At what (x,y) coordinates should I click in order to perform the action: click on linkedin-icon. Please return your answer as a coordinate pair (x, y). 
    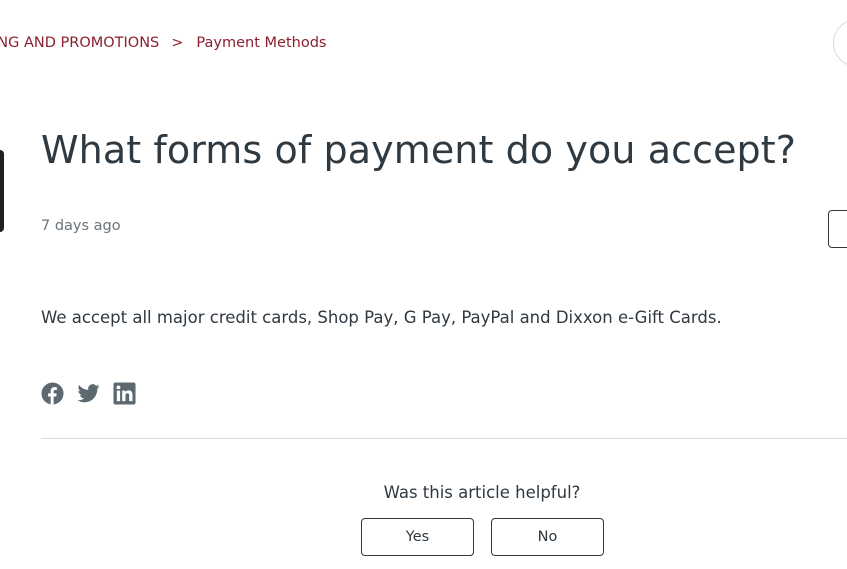
    Looking at the image, I should click on (124, 393).